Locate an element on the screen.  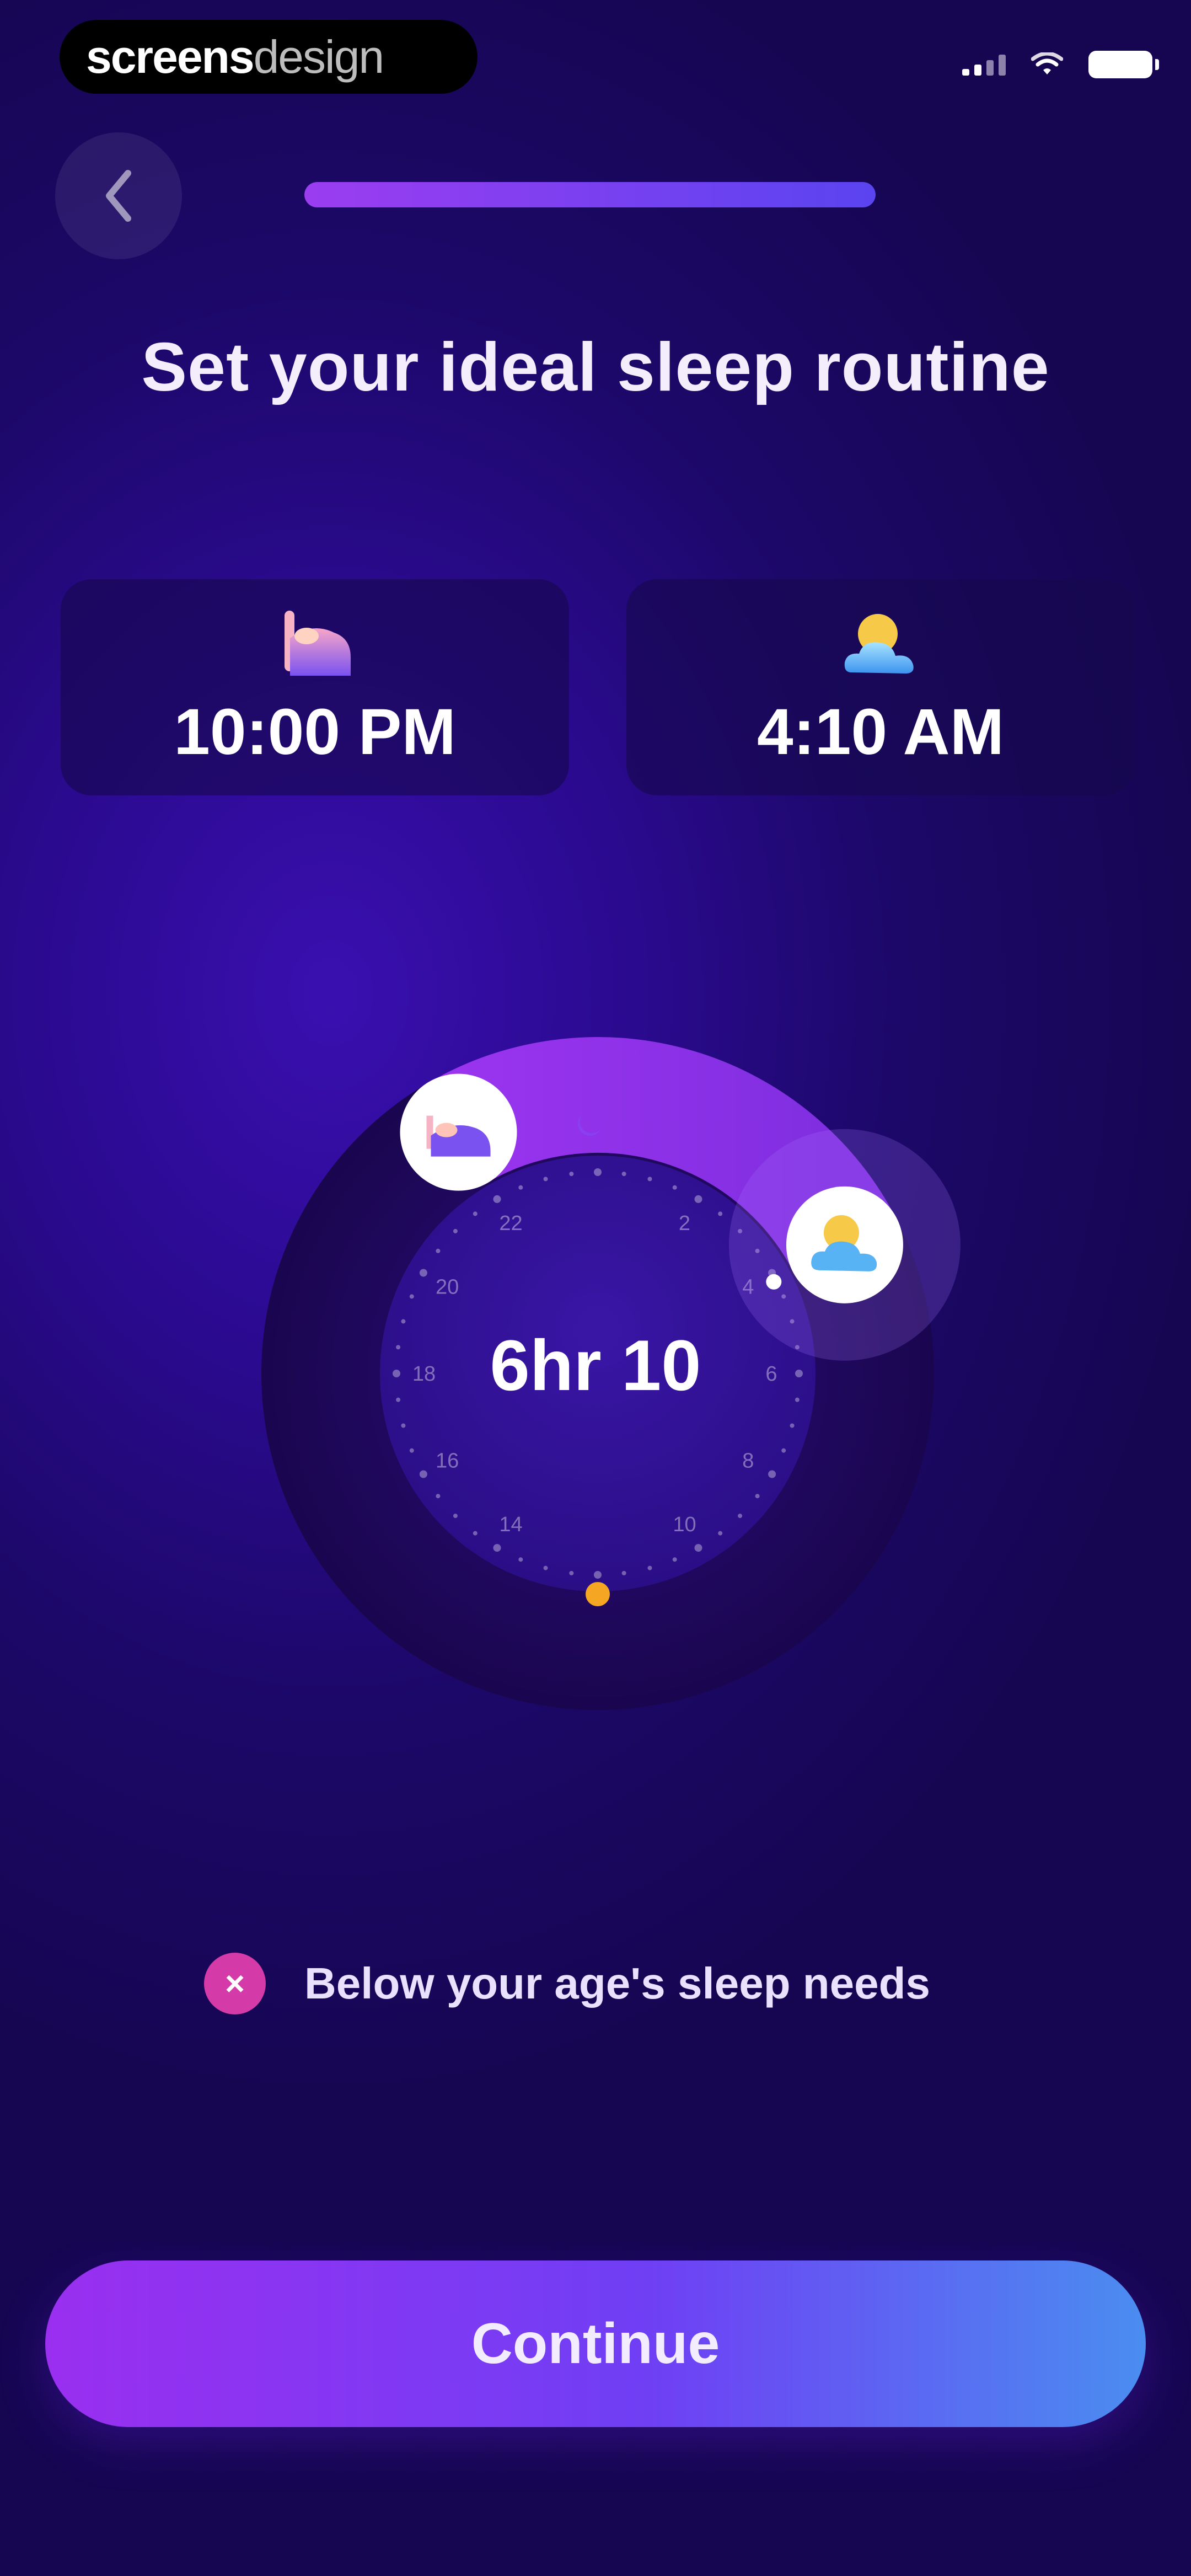
noon-marker is located at coordinates (598, 1594).